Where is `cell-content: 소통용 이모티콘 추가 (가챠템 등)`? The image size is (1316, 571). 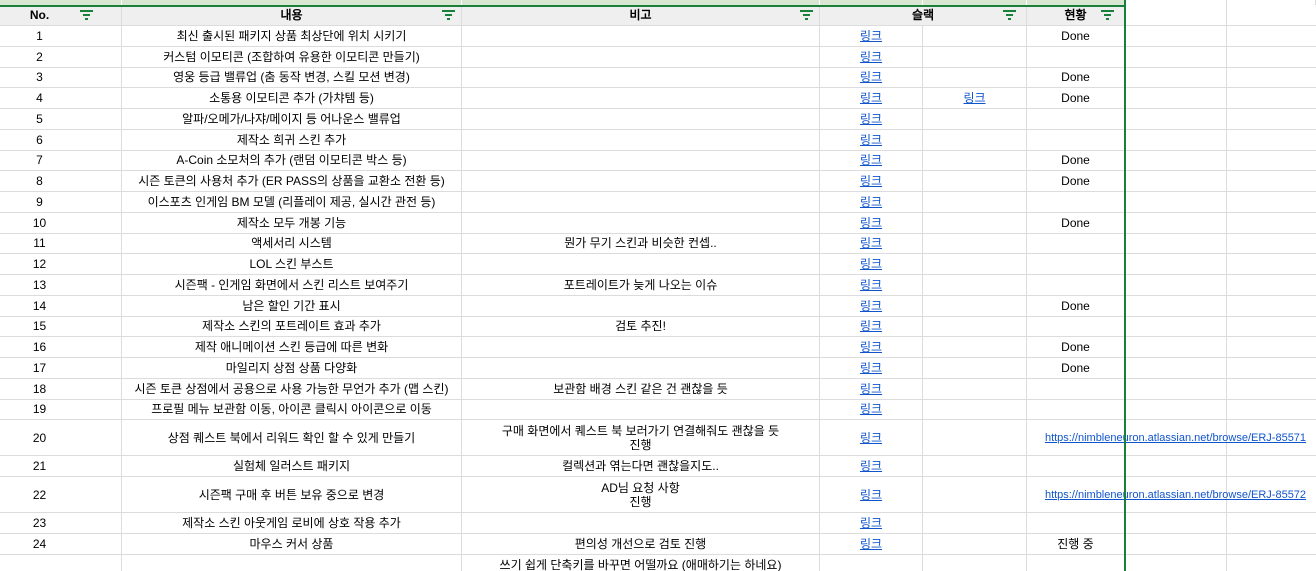
cell-content: 소통용 이모티콘 추가 (가챠템 등) is located at coordinates (292, 98).